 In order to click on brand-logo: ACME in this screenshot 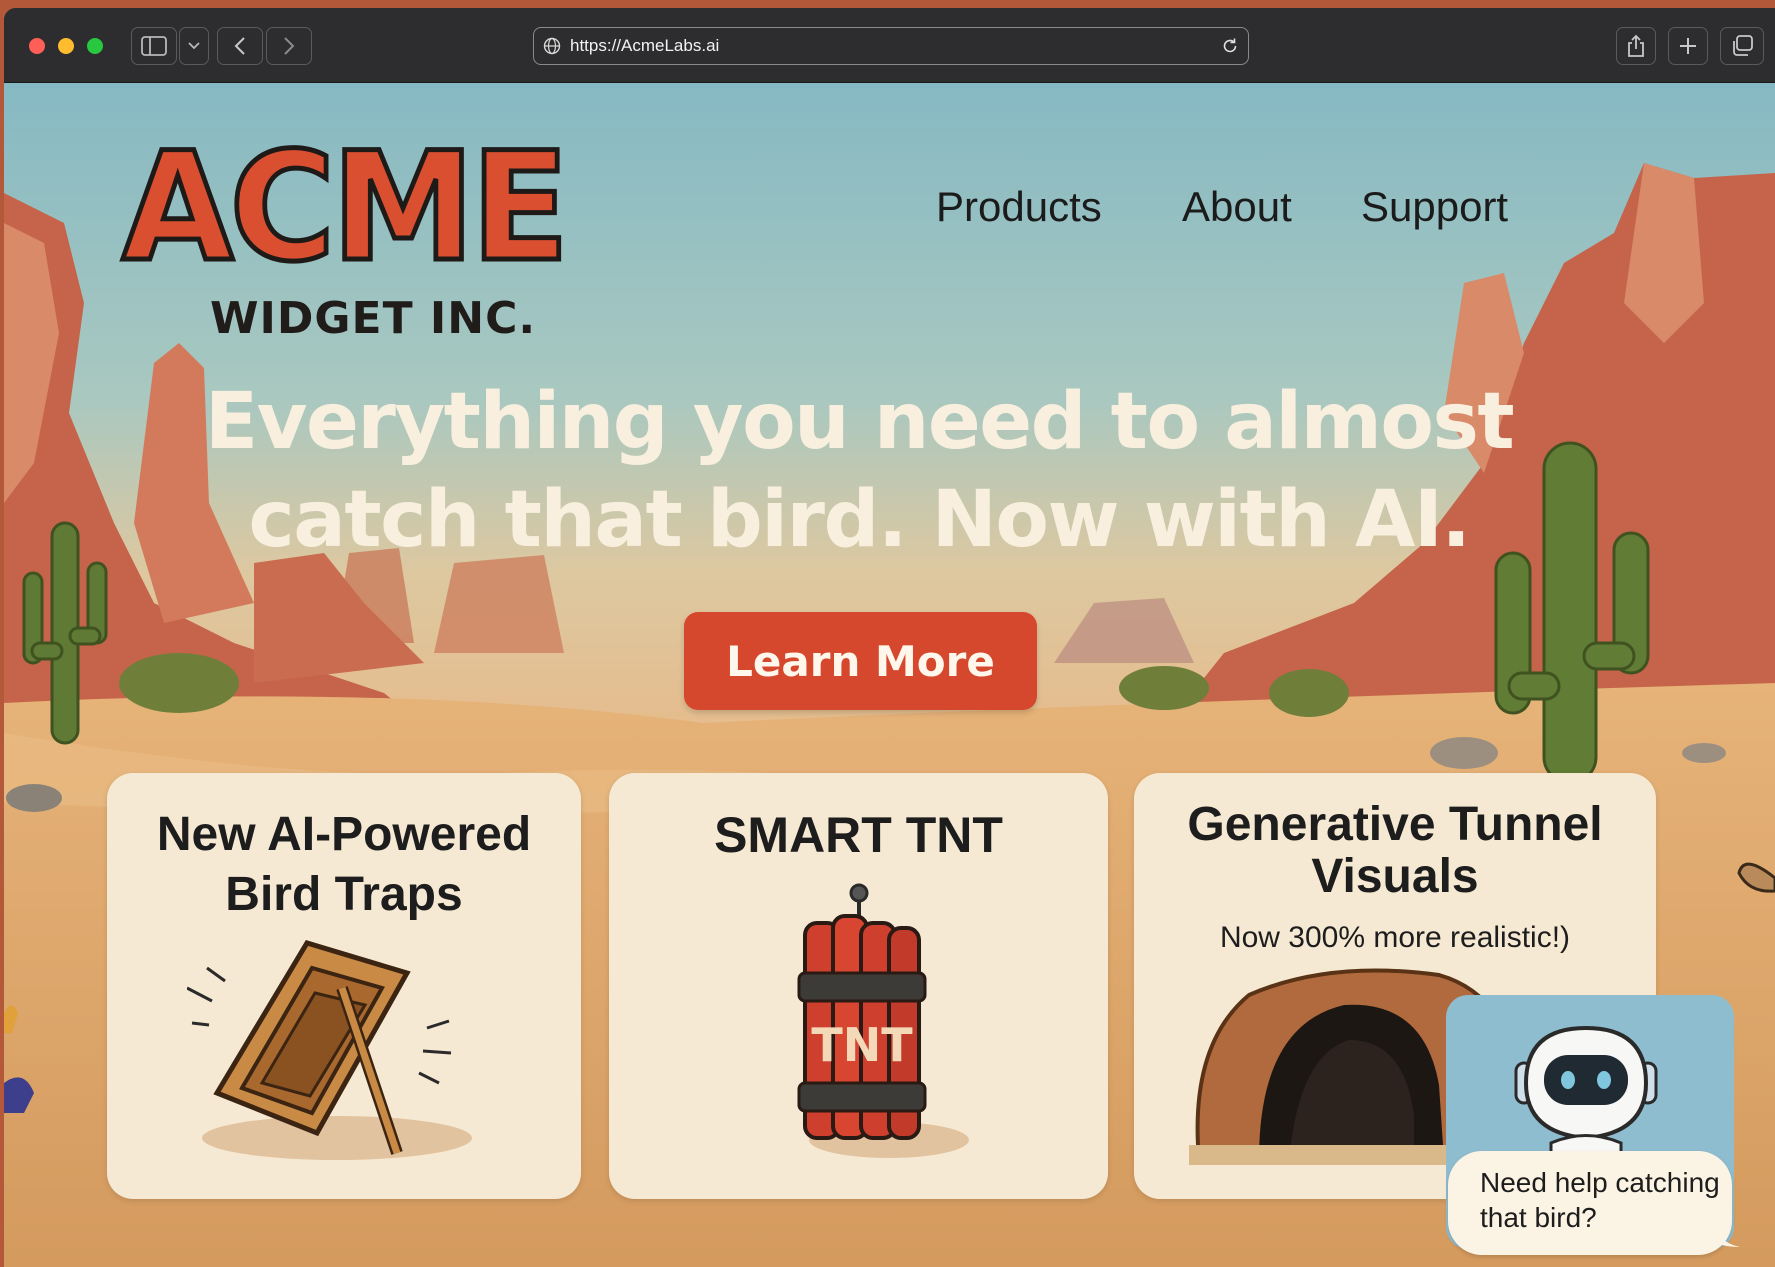, I will do `click(346, 208)`.